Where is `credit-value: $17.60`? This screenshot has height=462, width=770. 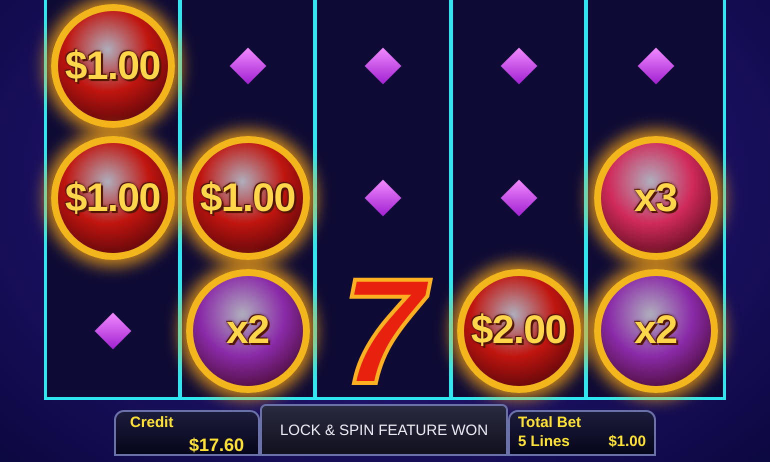
credit-value: $17.60 is located at coordinates (216, 445).